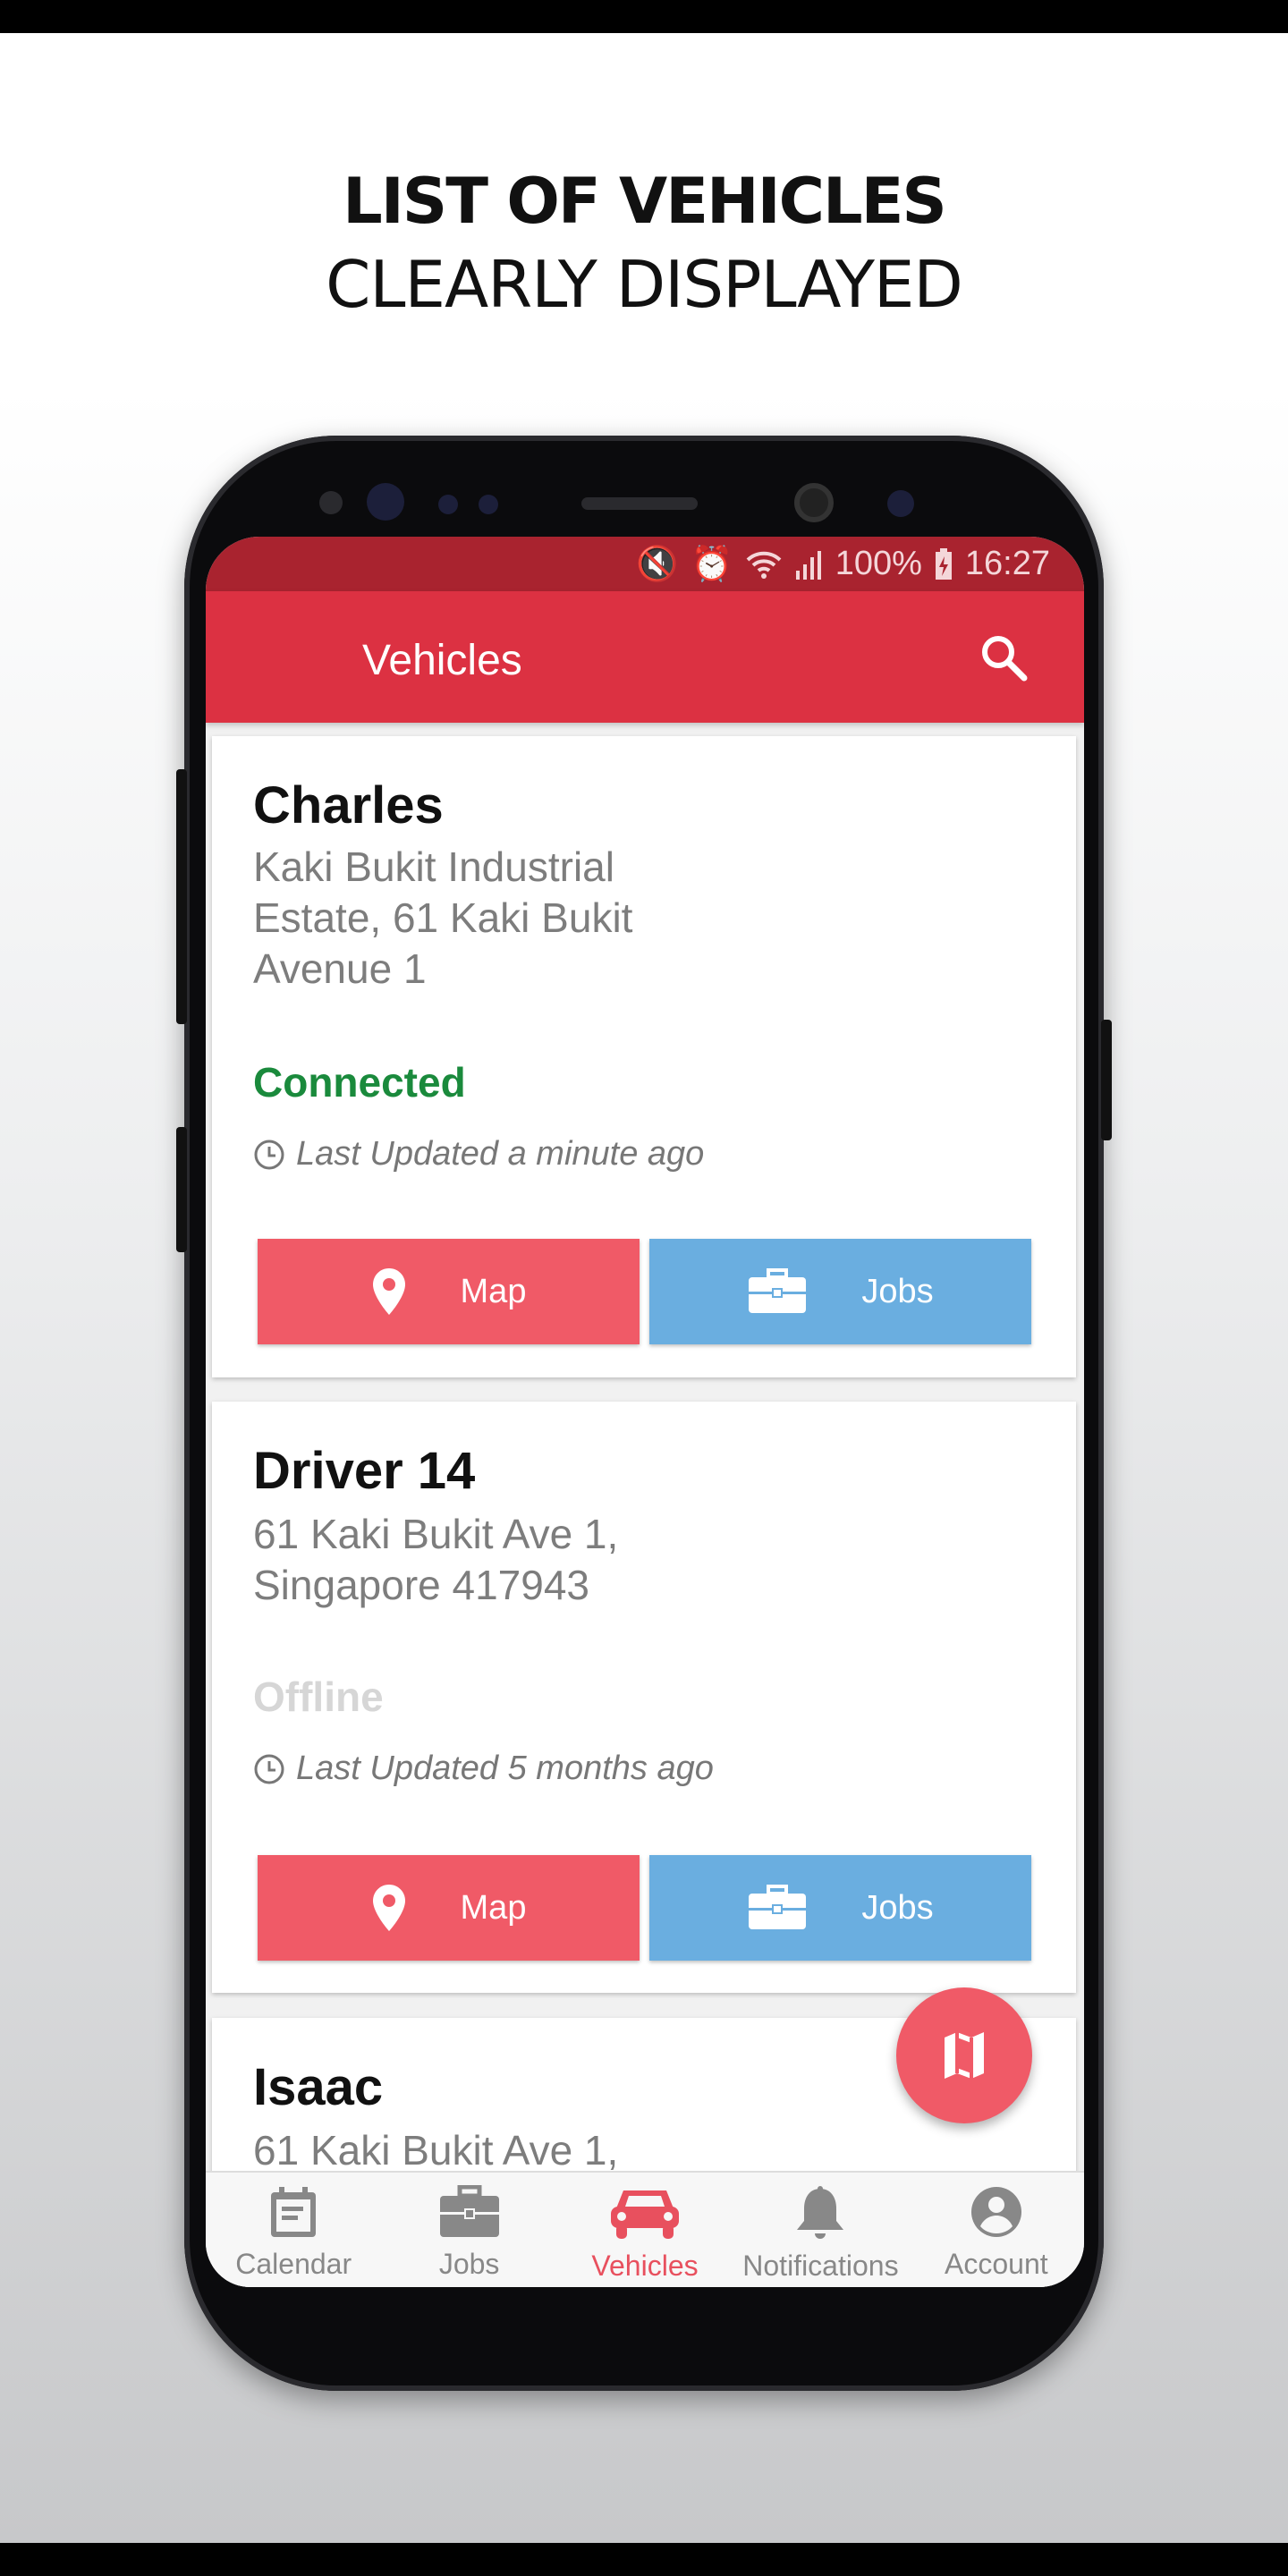 The width and height of the screenshot is (1288, 2576). I want to click on nav-jobs: Jobs, so click(468, 2230).